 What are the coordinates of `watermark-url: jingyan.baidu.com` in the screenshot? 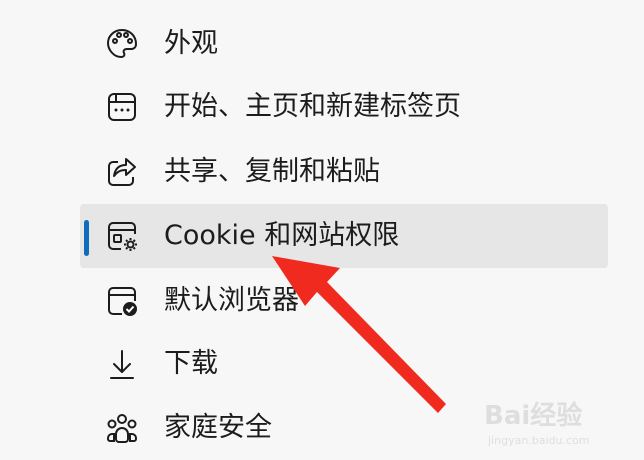 It's located at (538, 440).